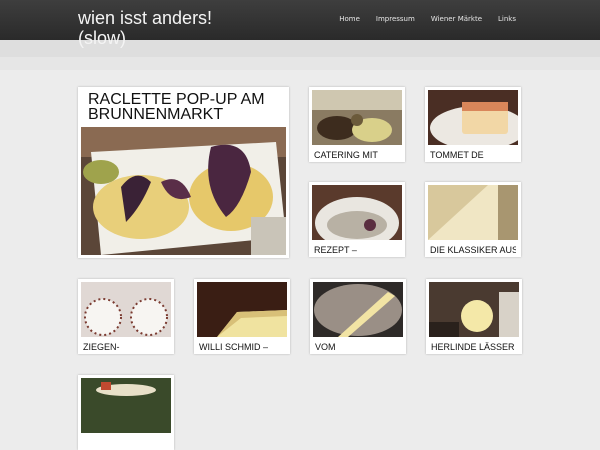 The width and height of the screenshot is (600, 450). Describe the element at coordinates (126, 347) in the screenshot. I see `post-title: ZIEGEN-` at that location.